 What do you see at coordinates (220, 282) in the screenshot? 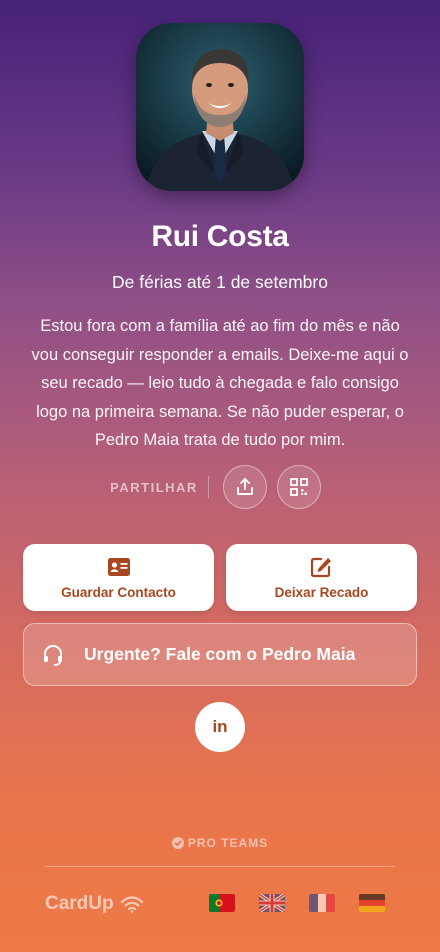
I see `status-text: De férias até 1 de setembro` at bounding box center [220, 282].